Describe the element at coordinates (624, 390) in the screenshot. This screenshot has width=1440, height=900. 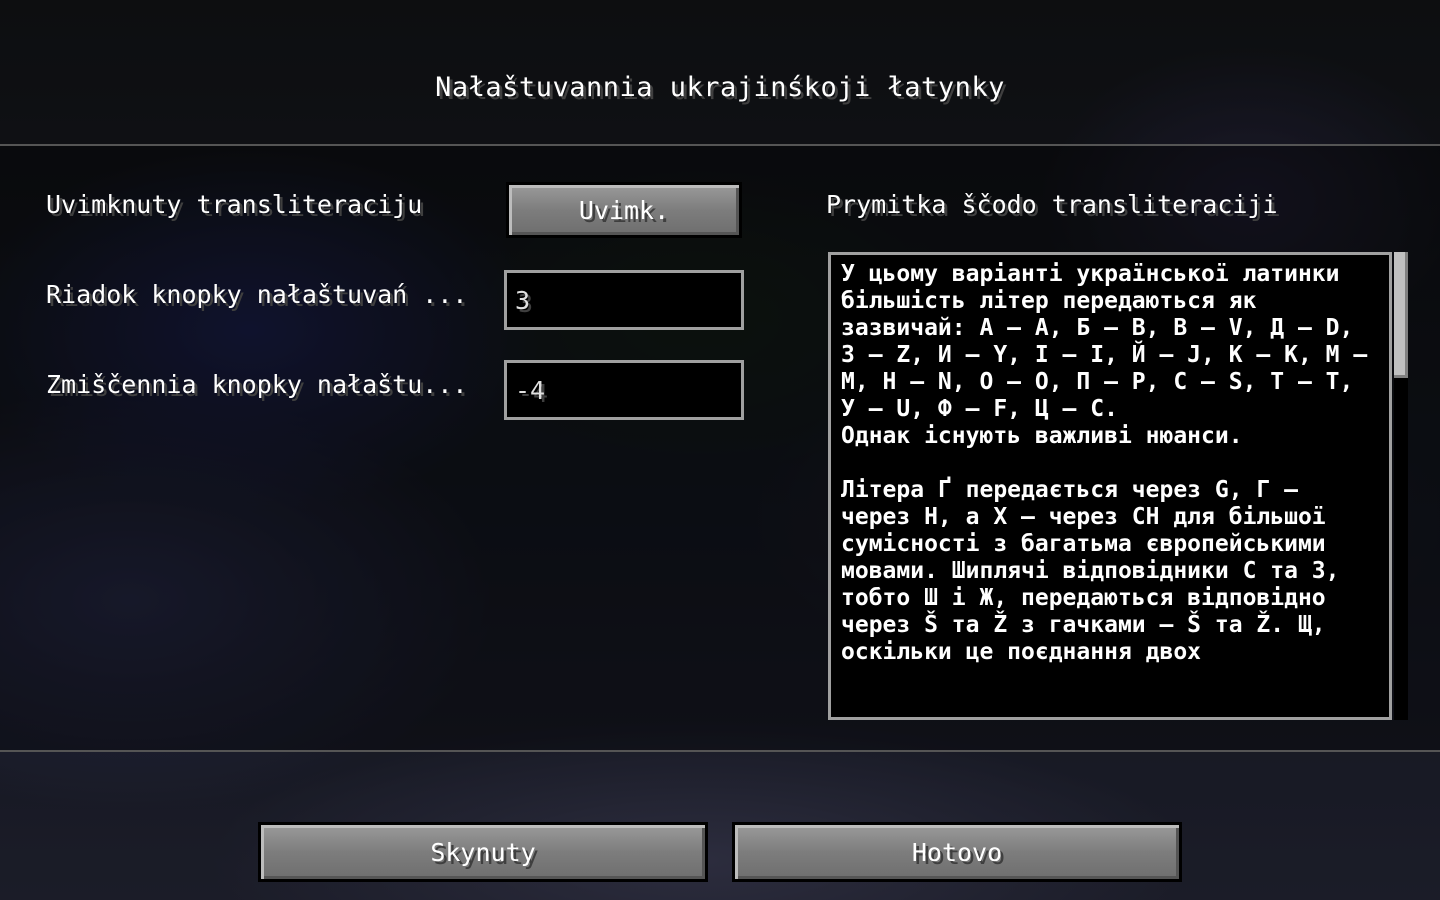
I see `button-offset-input` at that location.